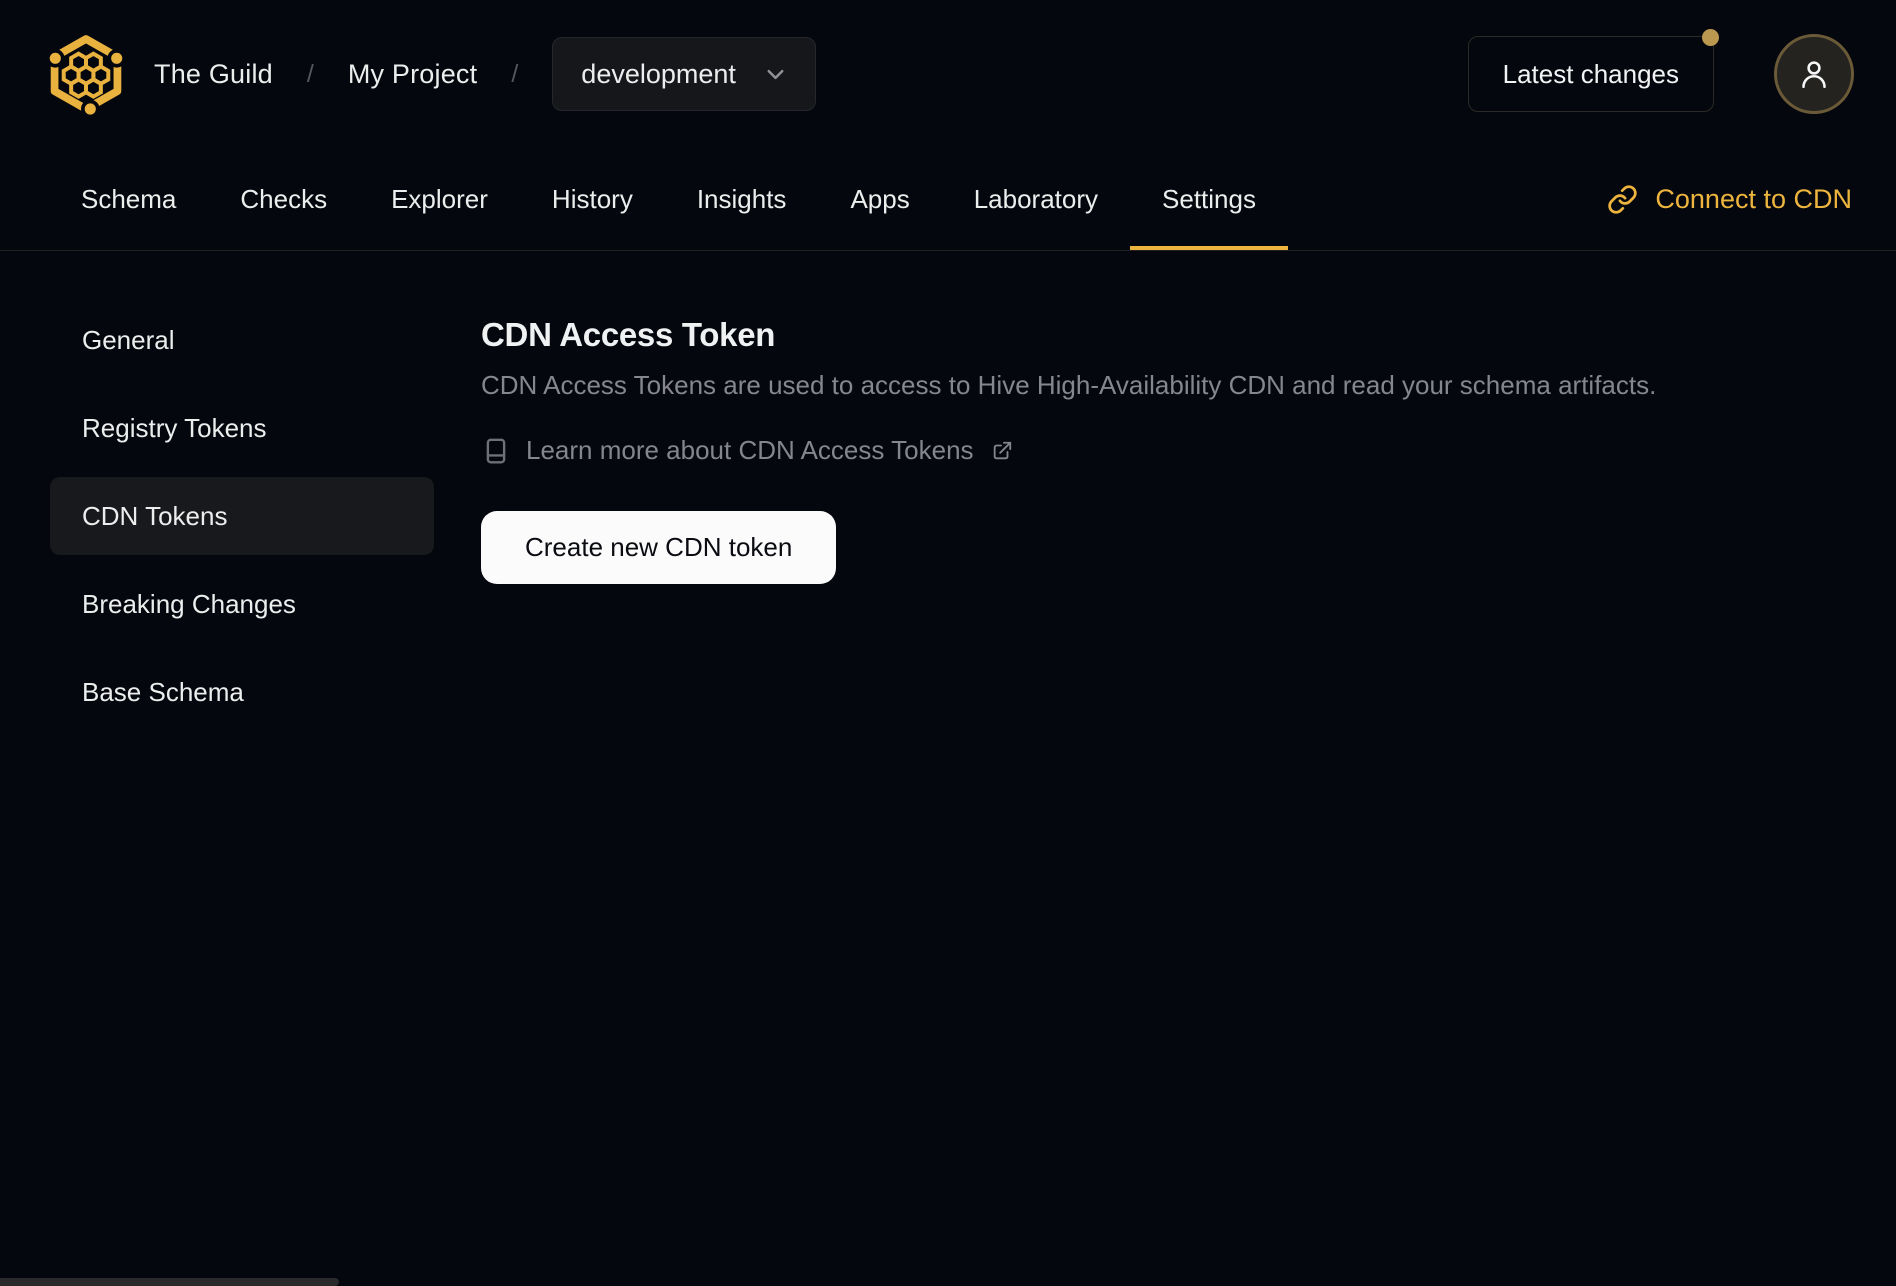  I want to click on sidebar-item-general: General, so click(242, 340).